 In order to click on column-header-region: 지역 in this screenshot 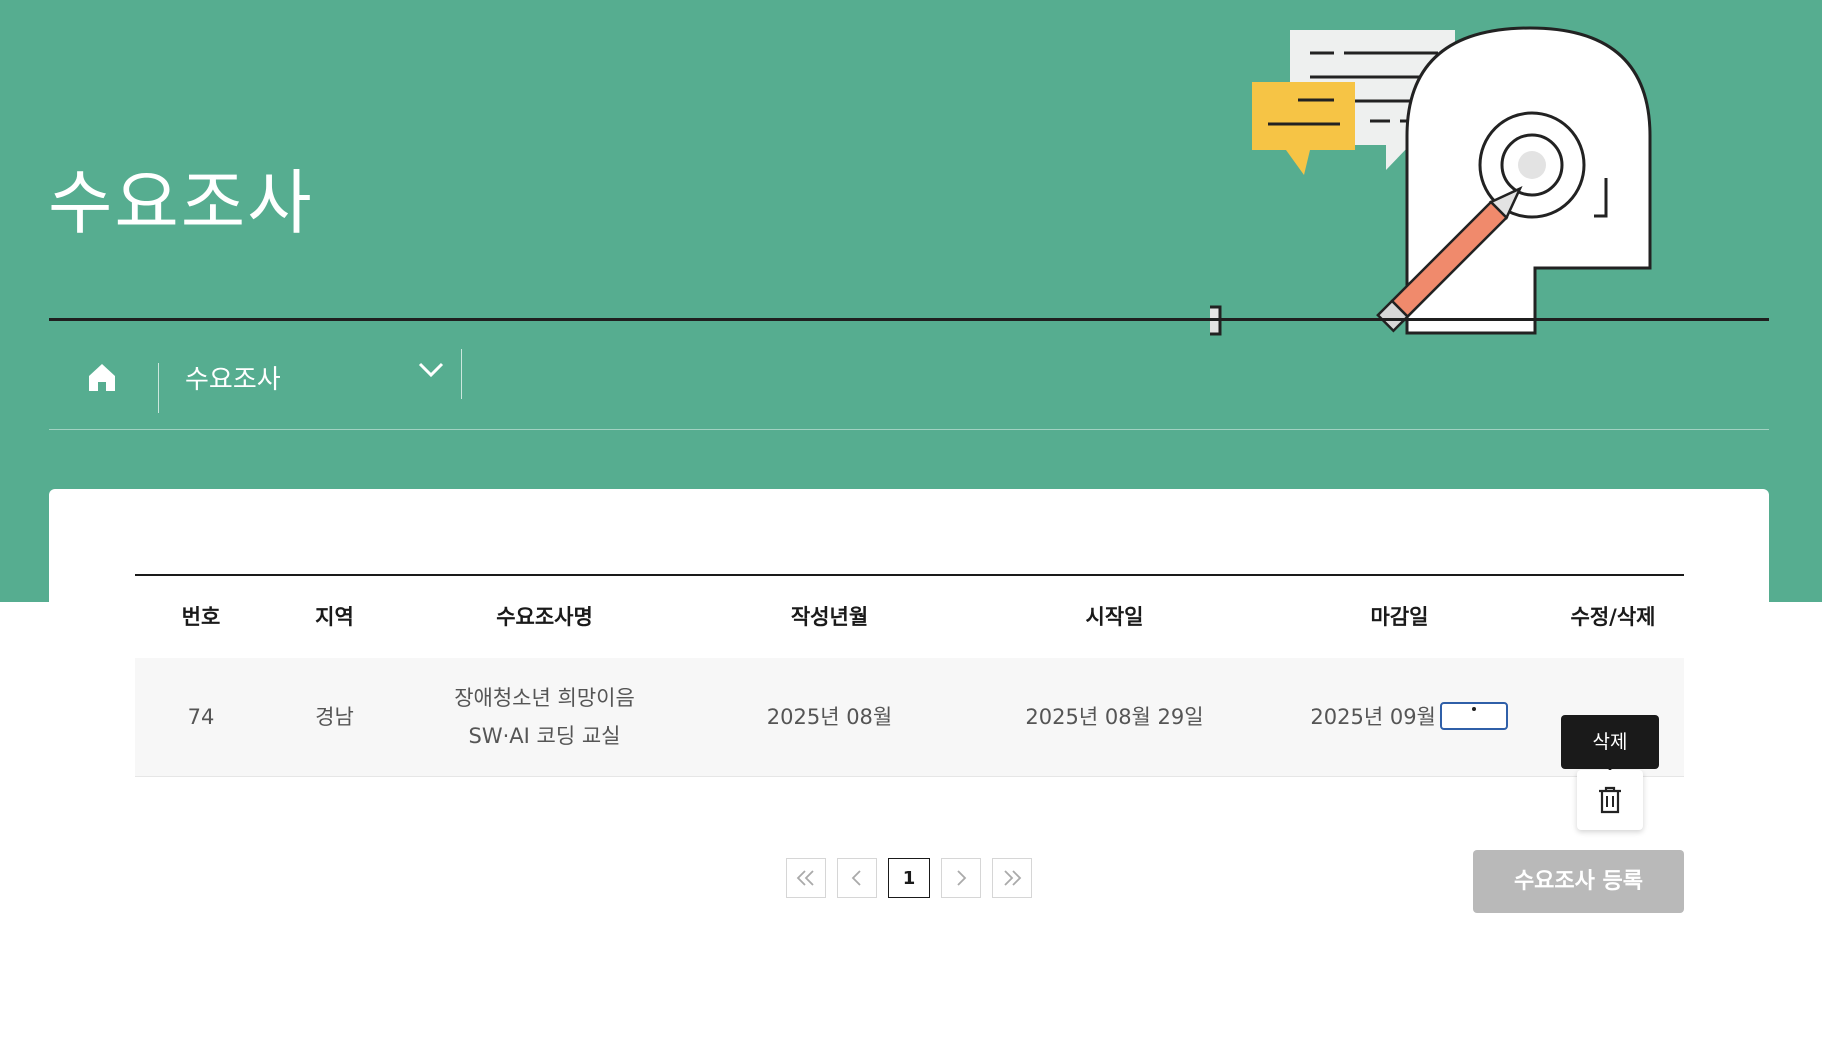, I will do `click(334, 617)`.